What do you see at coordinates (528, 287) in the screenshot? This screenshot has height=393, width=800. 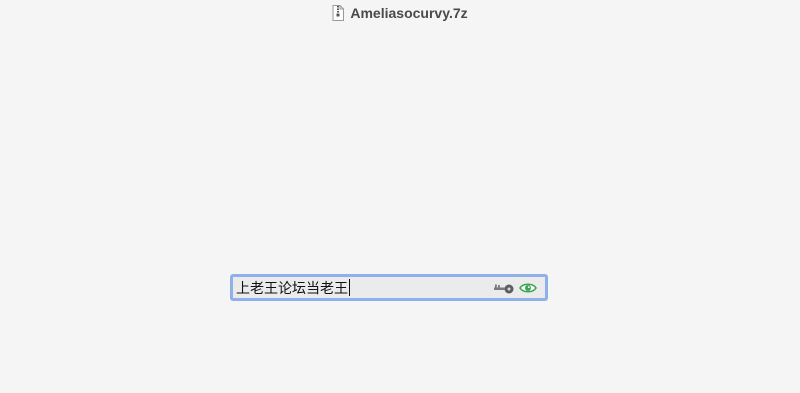 I see `eye-icon` at bounding box center [528, 287].